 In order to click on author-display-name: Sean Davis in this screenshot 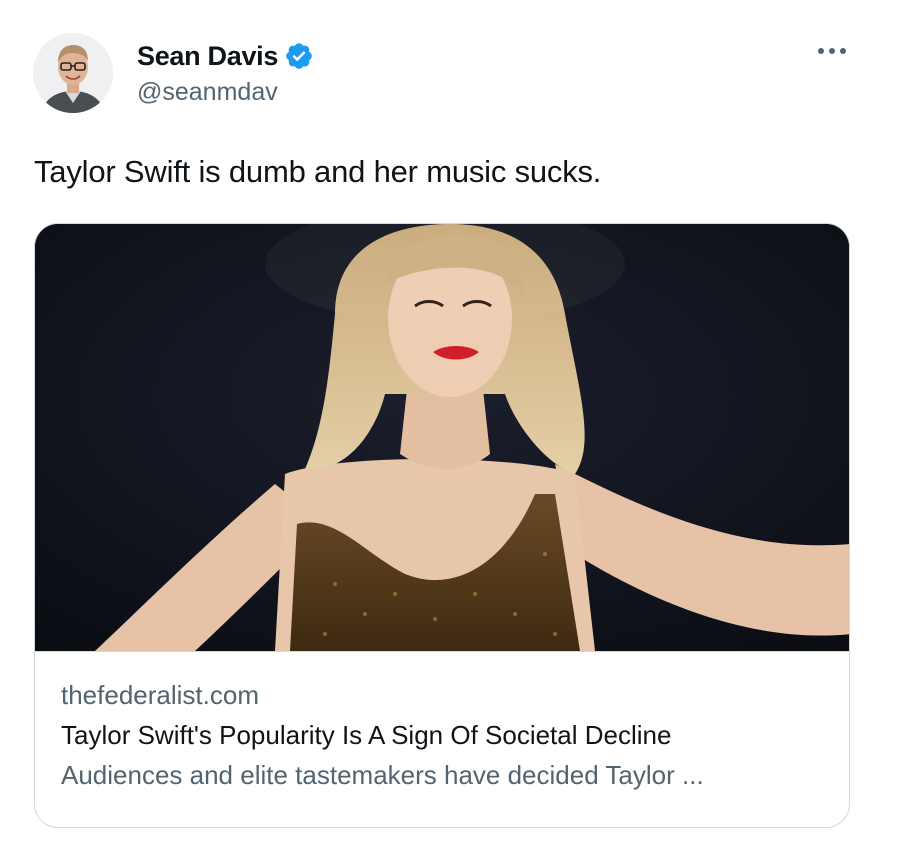, I will do `click(207, 56)`.